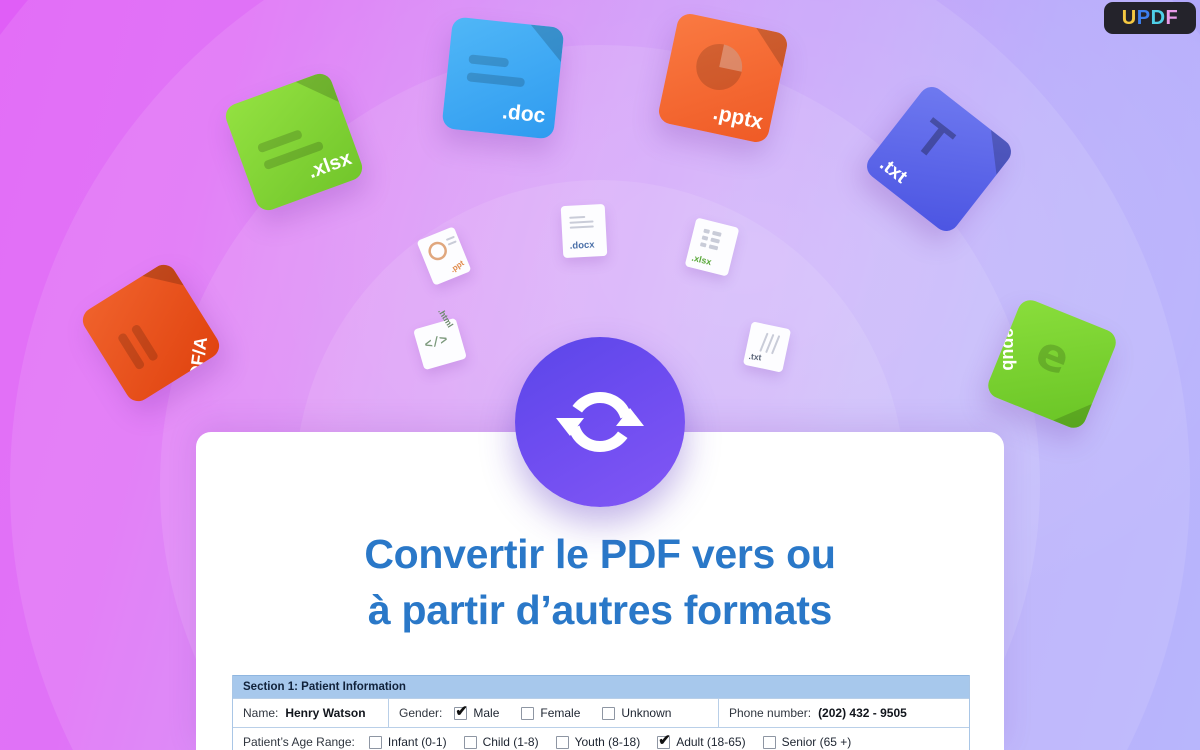 This screenshot has height=750, width=1200. Describe the element at coordinates (711, 742) in the screenshot. I see `checkbox-label: Adult (18-65)` at that location.